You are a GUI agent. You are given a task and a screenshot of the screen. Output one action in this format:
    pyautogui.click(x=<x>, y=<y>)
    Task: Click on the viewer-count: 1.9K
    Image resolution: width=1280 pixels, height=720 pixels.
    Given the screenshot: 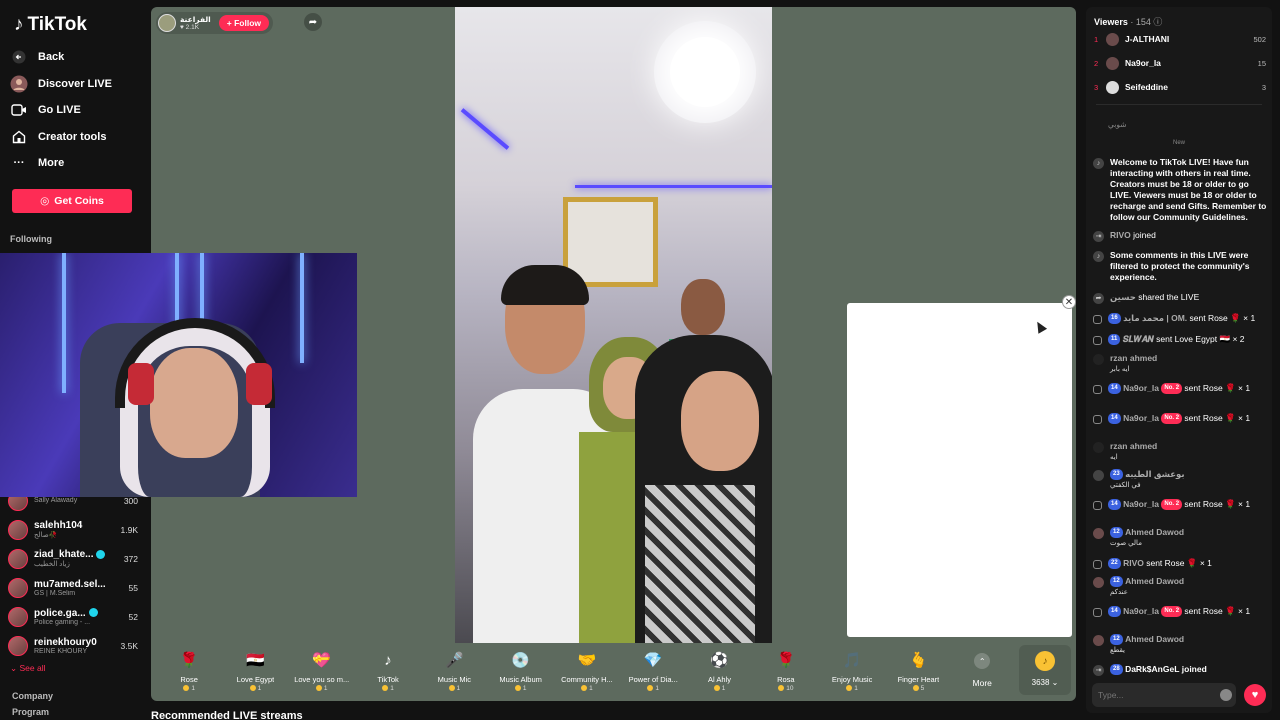 What is the action you would take?
    pyautogui.click(x=129, y=529)
    